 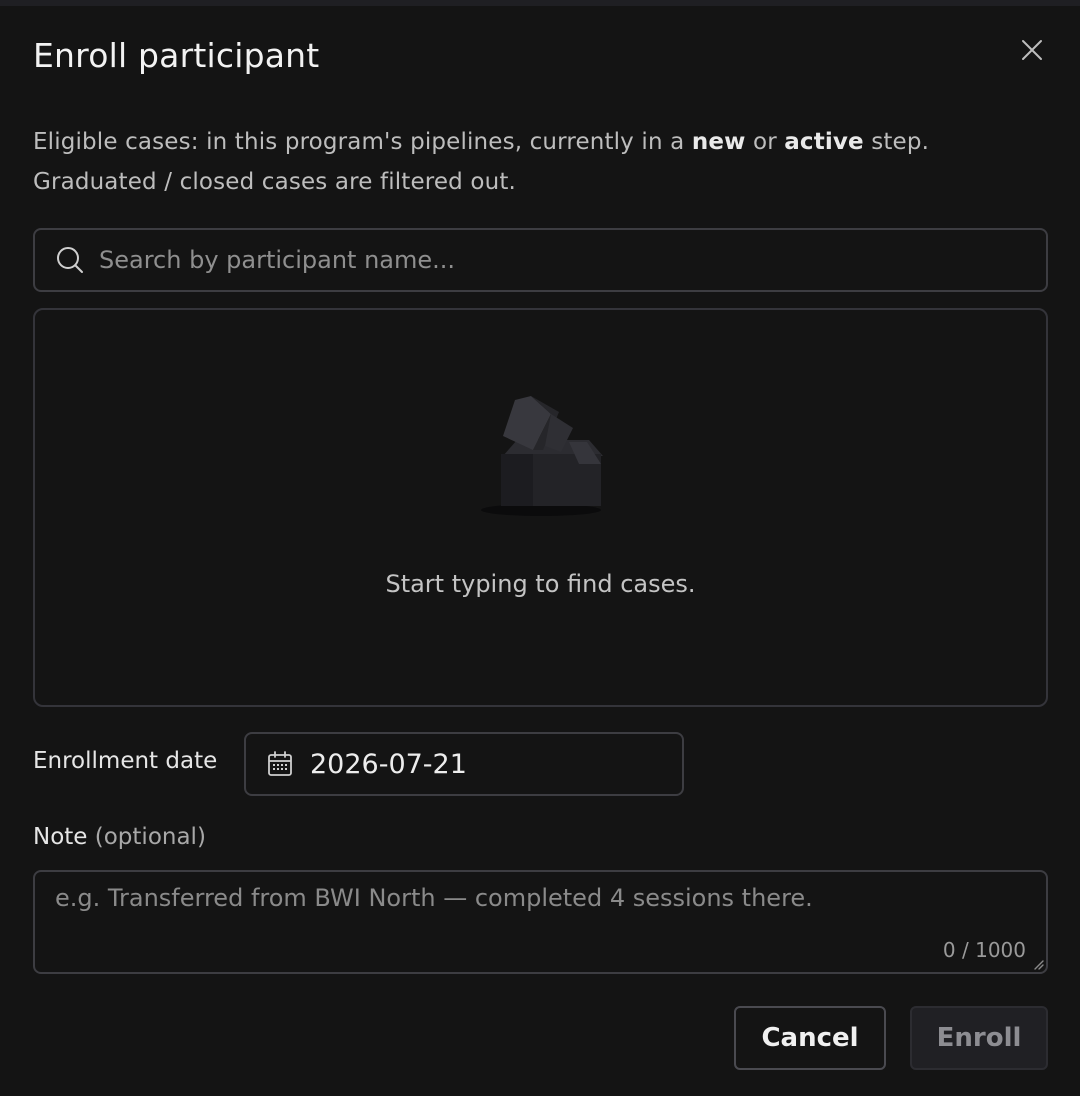 What do you see at coordinates (572, 260) in the screenshot?
I see `search-input` at bounding box center [572, 260].